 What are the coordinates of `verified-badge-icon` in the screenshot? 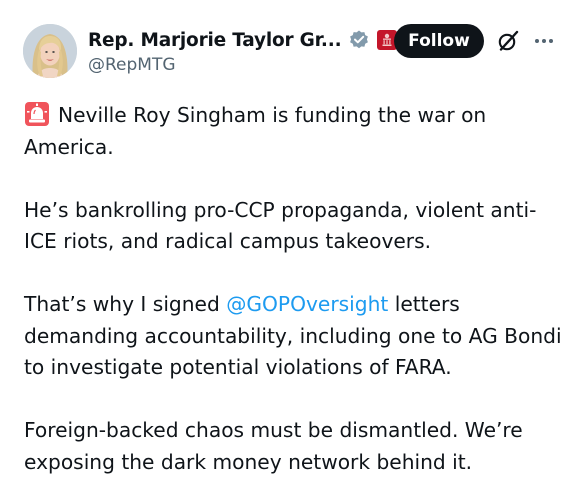 It's located at (359, 40).